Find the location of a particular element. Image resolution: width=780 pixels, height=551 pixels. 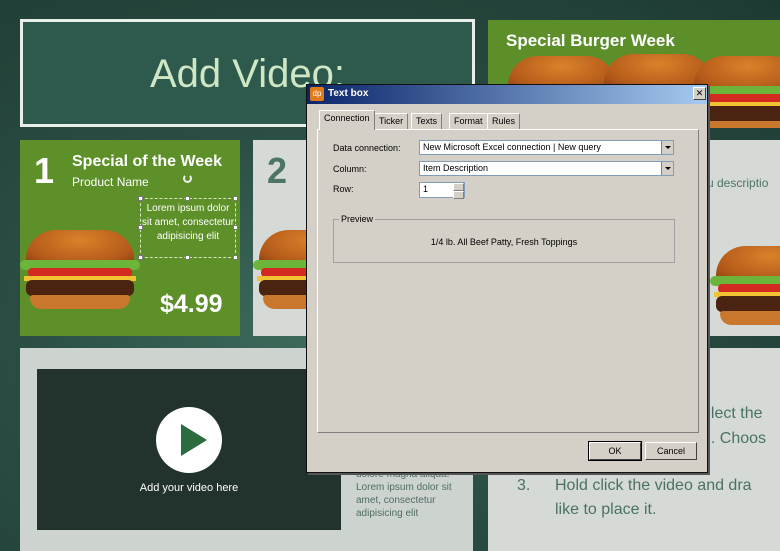

special-card-2: 2 is located at coordinates (283, 238).